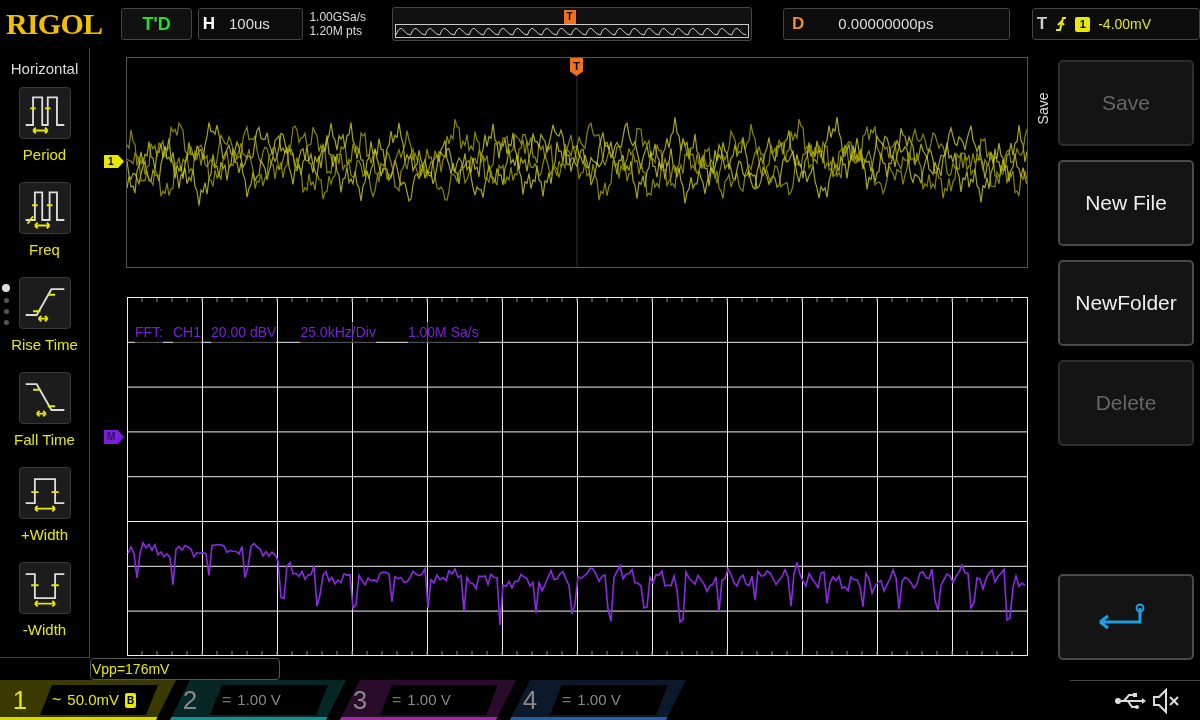 Image resolution: width=1200 pixels, height=720 pixels. What do you see at coordinates (208, 24) in the screenshot?
I see `horizontal-label: H` at bounding box center [208, 24].